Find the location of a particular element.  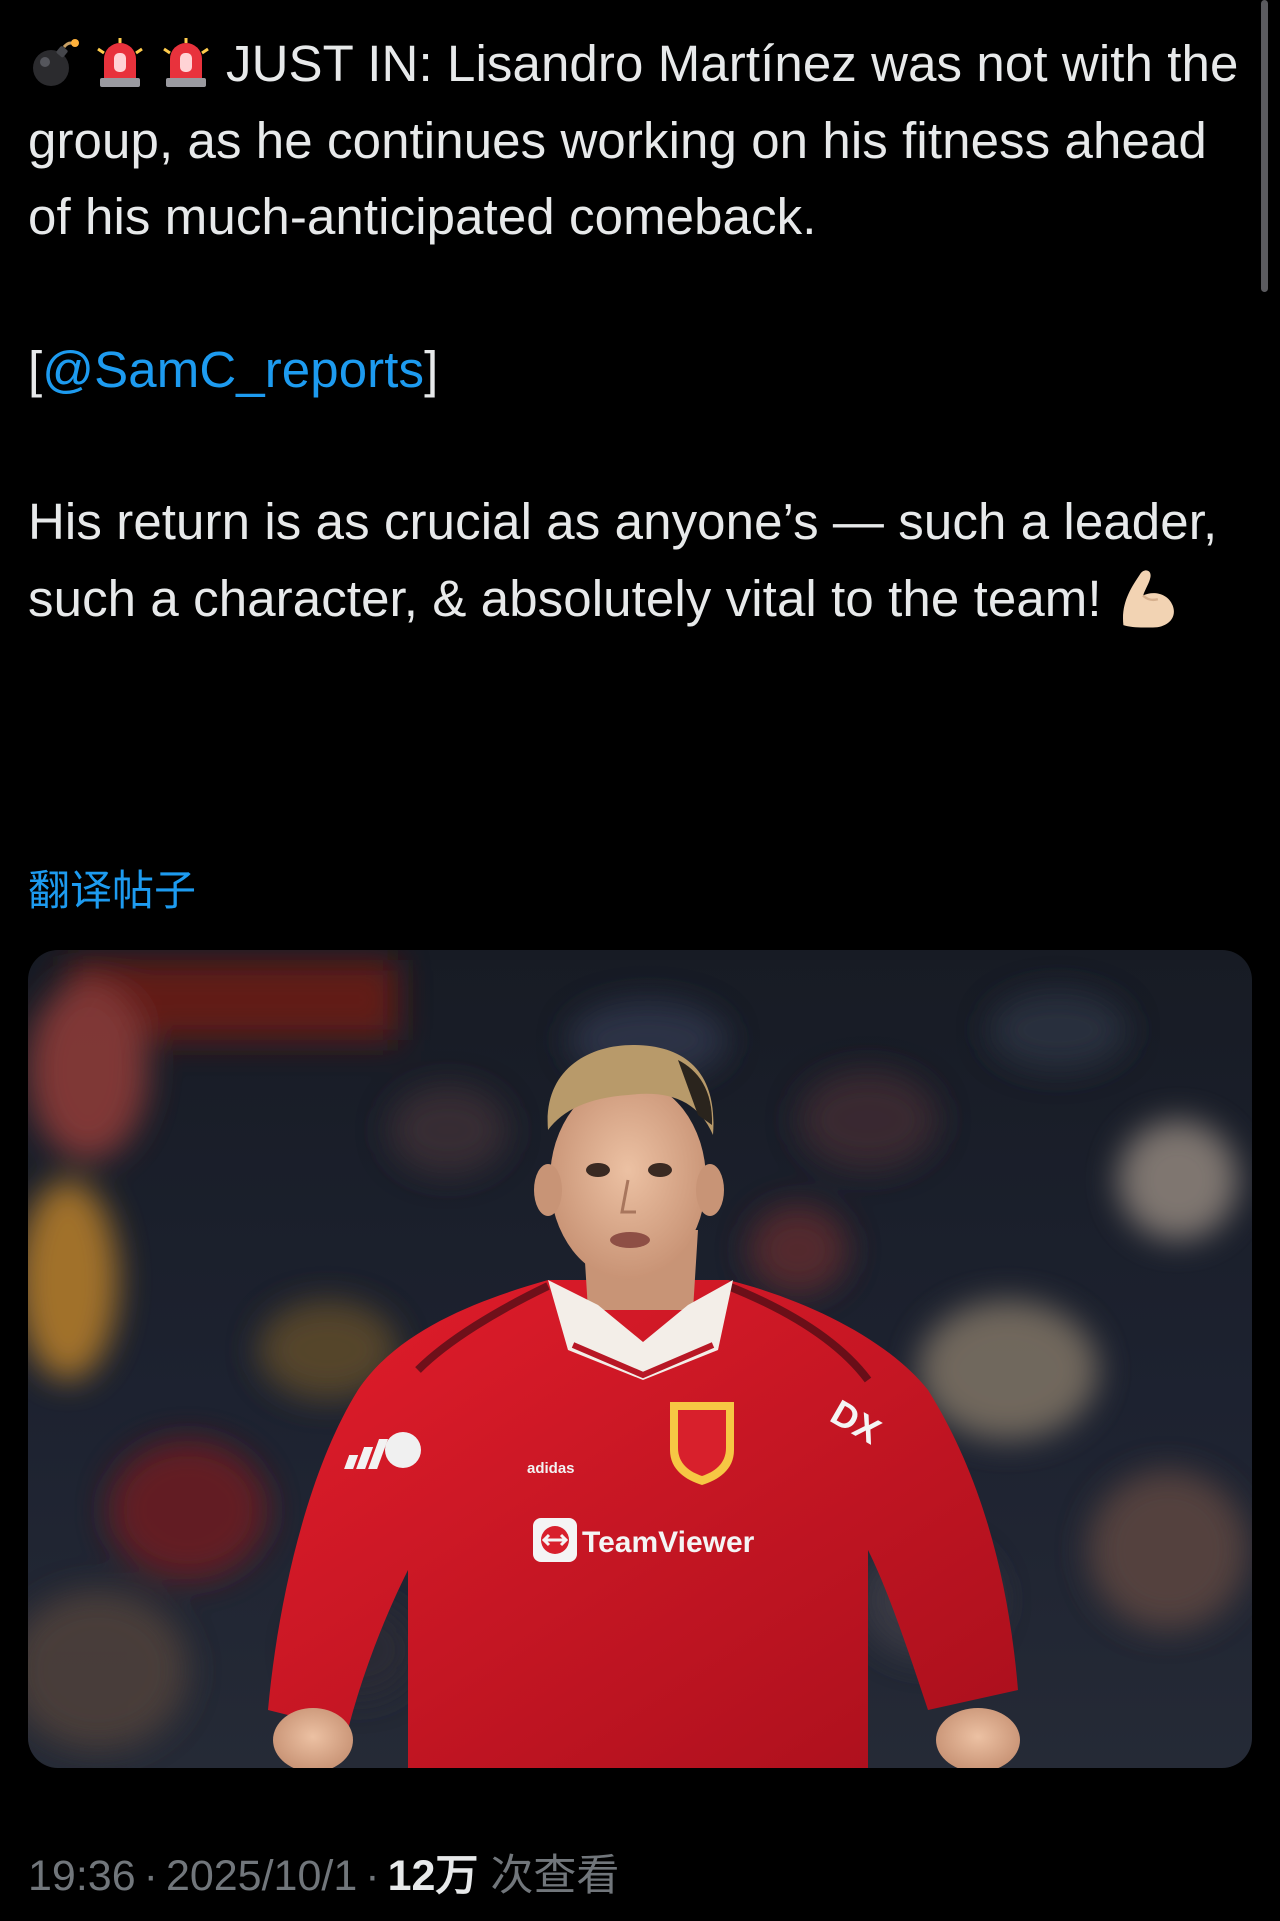

mention-link: @SamC_reports is located at coordinates (233, 369).